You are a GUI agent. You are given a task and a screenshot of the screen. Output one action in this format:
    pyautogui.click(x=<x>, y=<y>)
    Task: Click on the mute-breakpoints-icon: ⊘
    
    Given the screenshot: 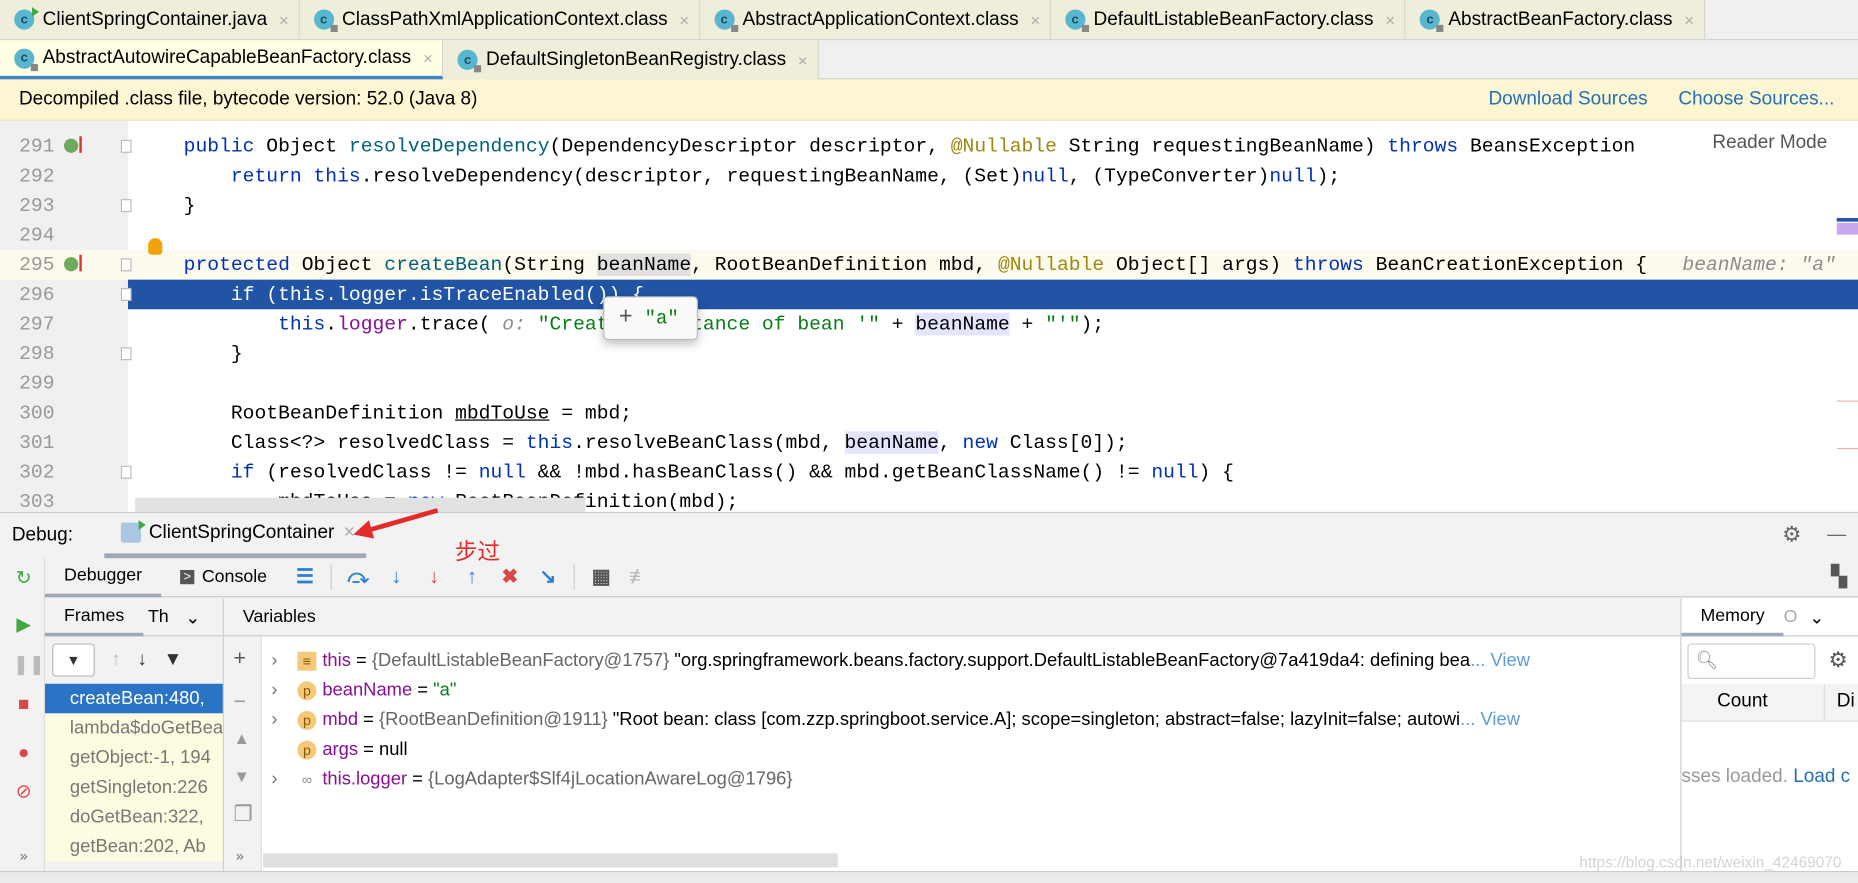 What is the action you would take?
    pyautogui.click(x=23, y=792)
    